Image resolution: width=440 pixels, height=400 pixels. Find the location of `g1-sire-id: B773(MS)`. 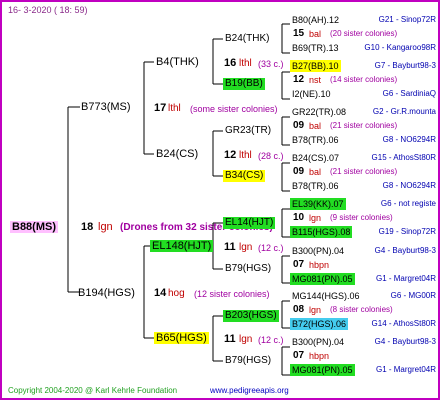

g1-sire-id: B773(MS) is located at coordinates (106, 107).